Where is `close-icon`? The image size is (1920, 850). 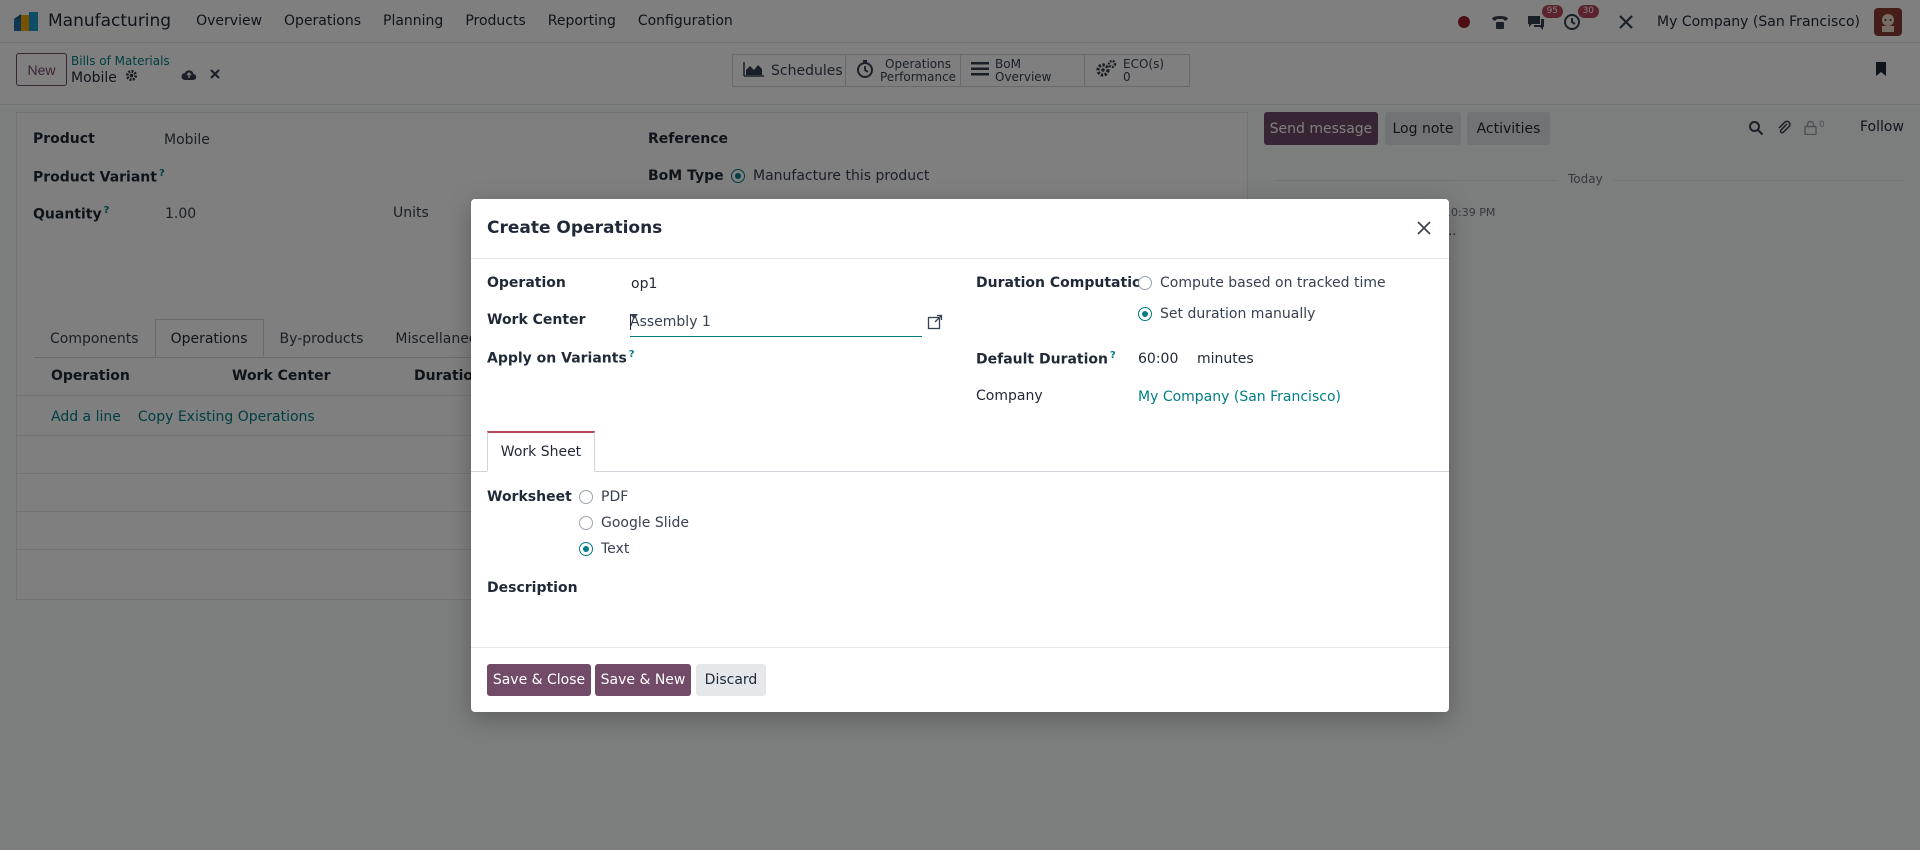
close-icon is located at coordinates (1424, 228).